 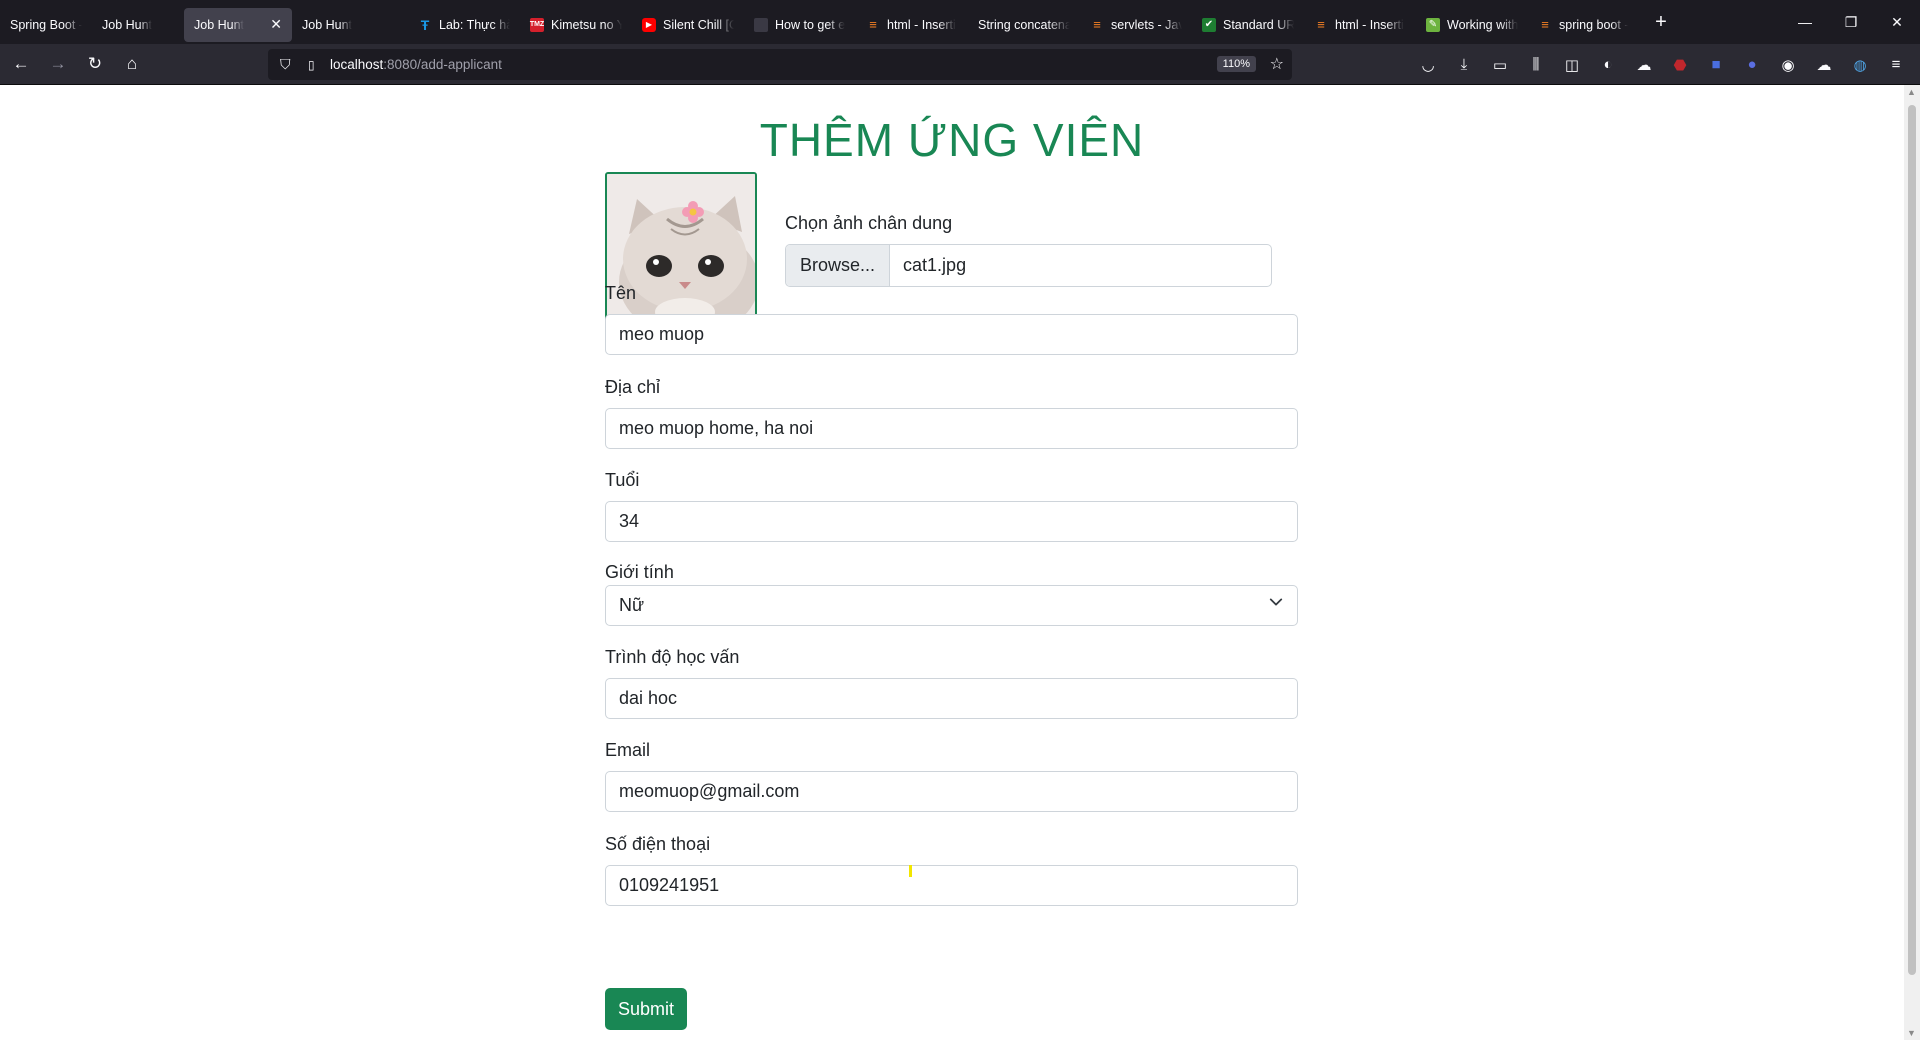 What do you see at coordinates (1805, 22) in the screenshot?
I see `minimize-icon: —` at bounding box center [1805, 22].